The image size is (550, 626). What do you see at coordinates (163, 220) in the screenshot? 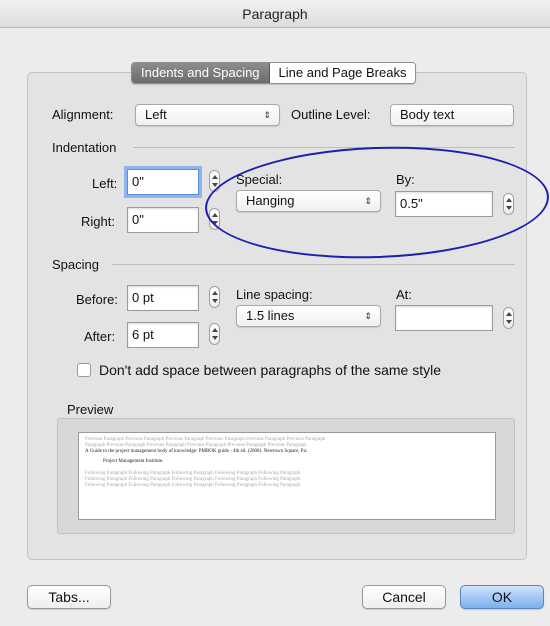
I see `right-indent-field: 0"` at bounding box center [163, 220].